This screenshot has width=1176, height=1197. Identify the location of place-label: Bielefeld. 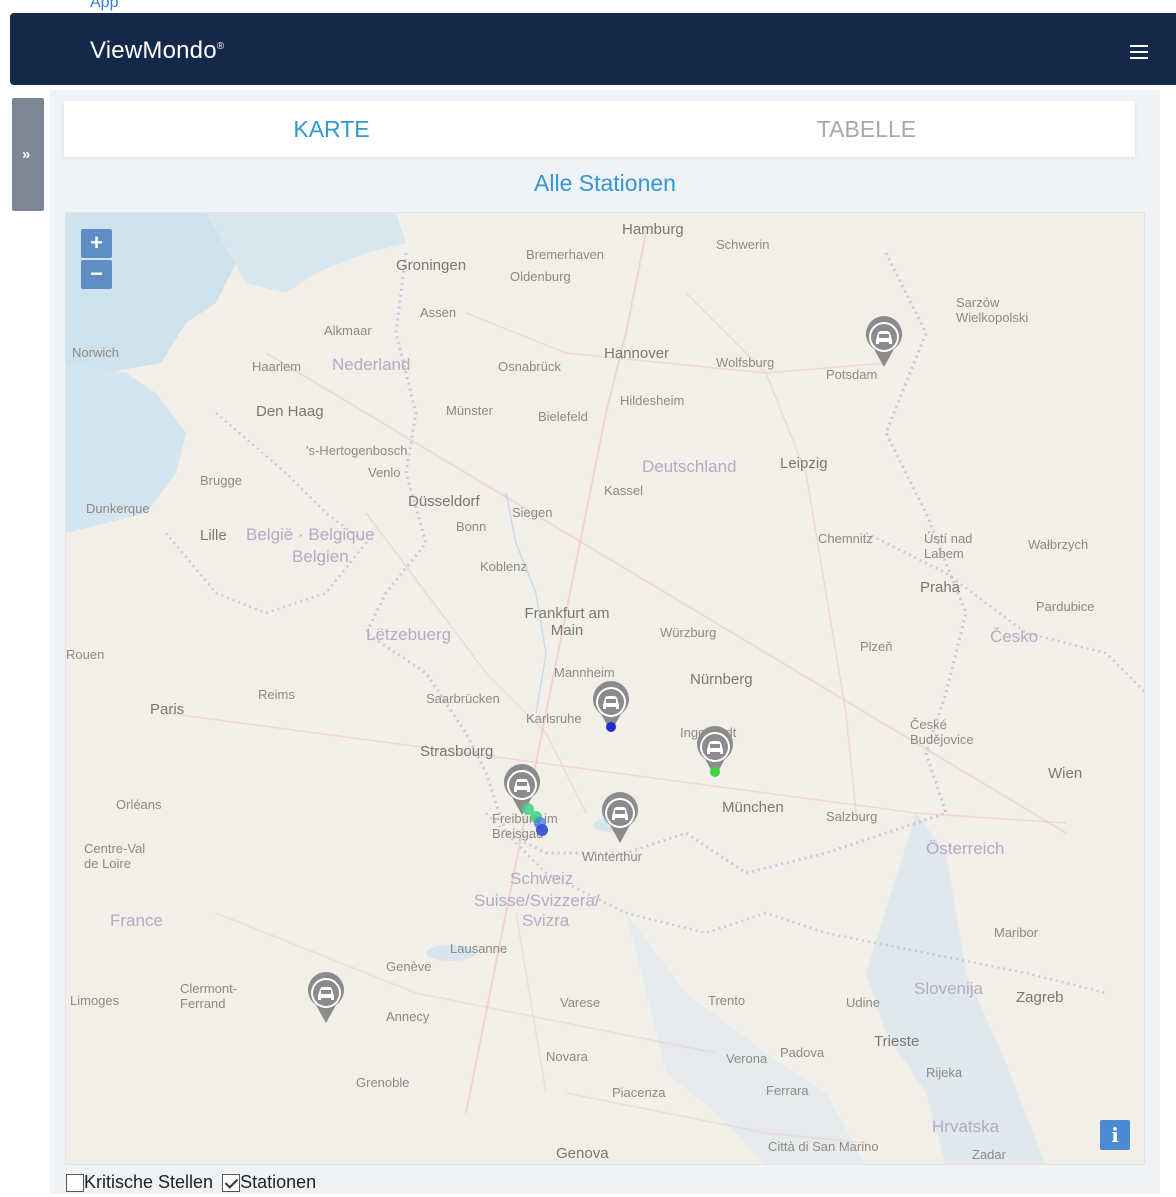
(563, 416).